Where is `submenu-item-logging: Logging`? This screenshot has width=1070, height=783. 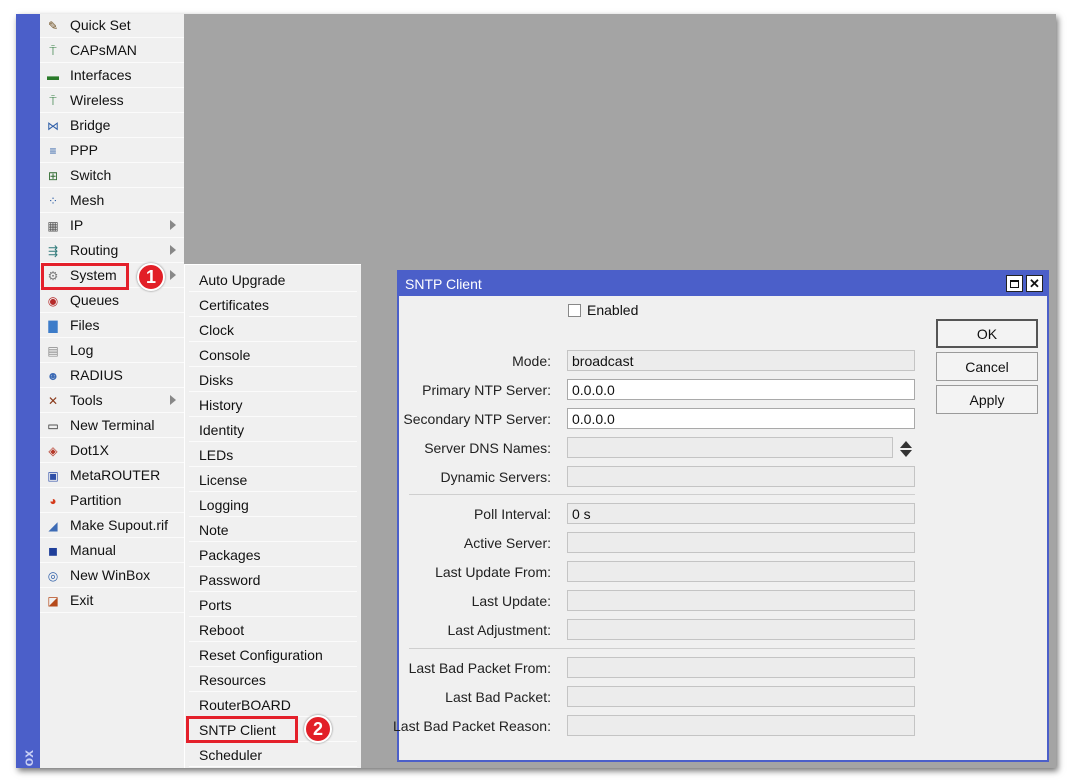
submenu-item-logging: Logging is located at coordinates (273, 505).